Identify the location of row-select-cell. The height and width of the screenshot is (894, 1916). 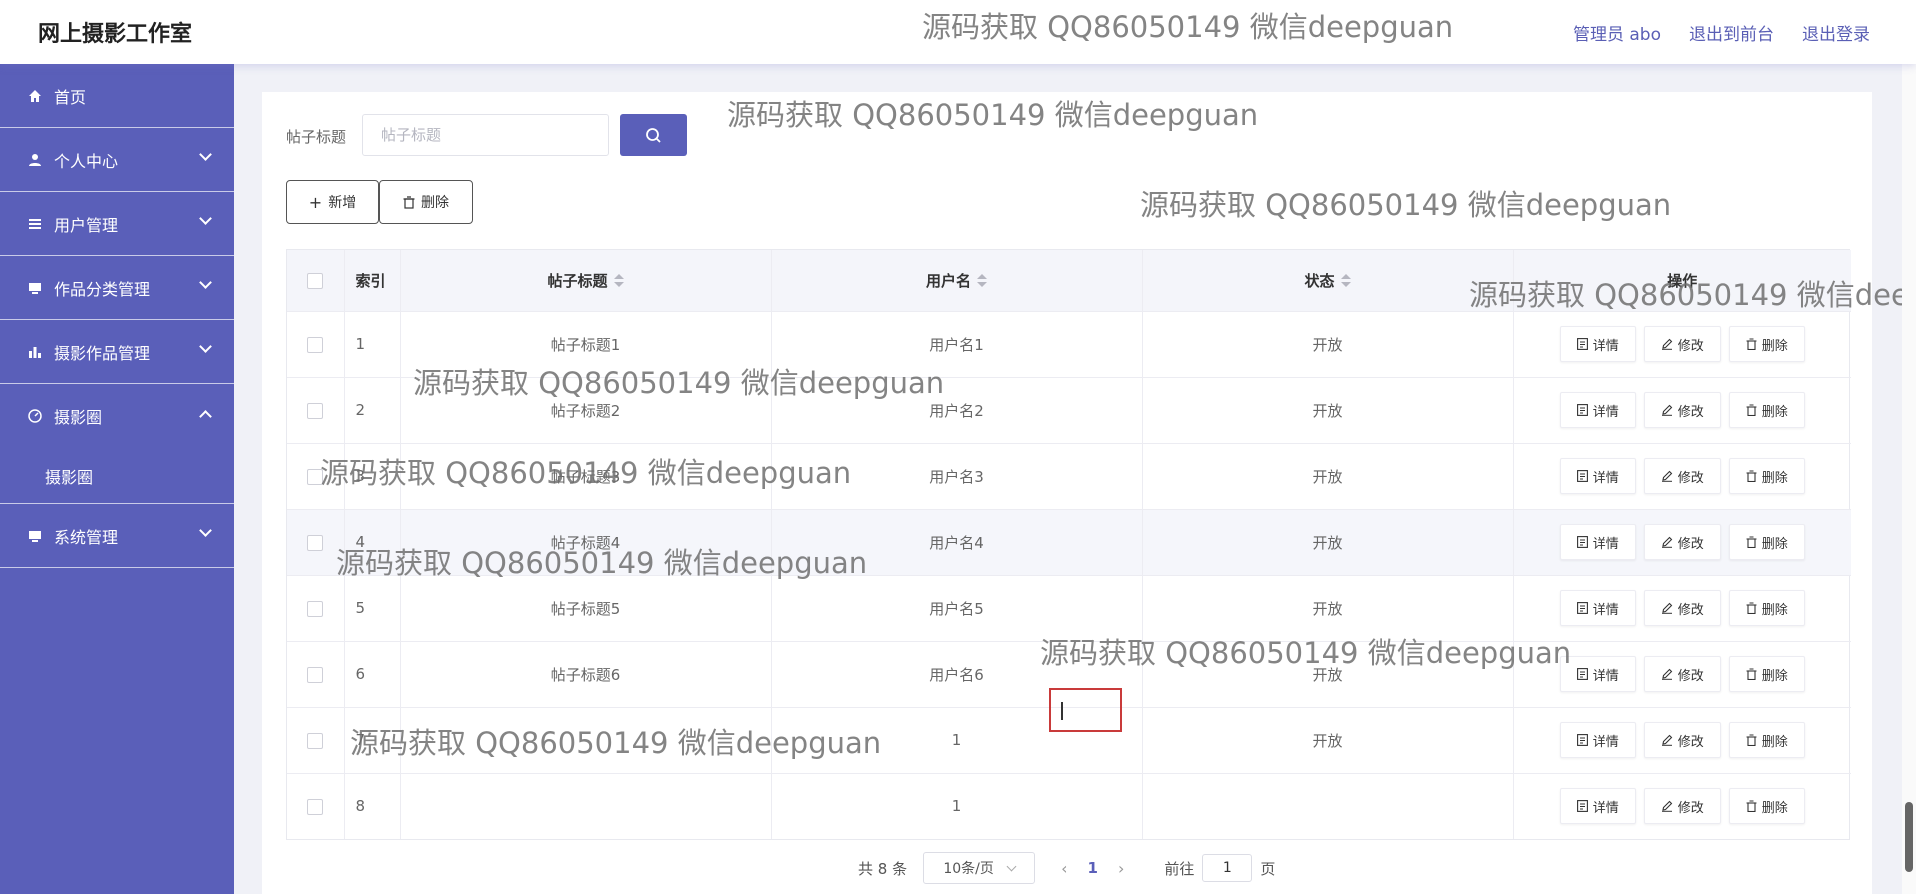
(316, 806).